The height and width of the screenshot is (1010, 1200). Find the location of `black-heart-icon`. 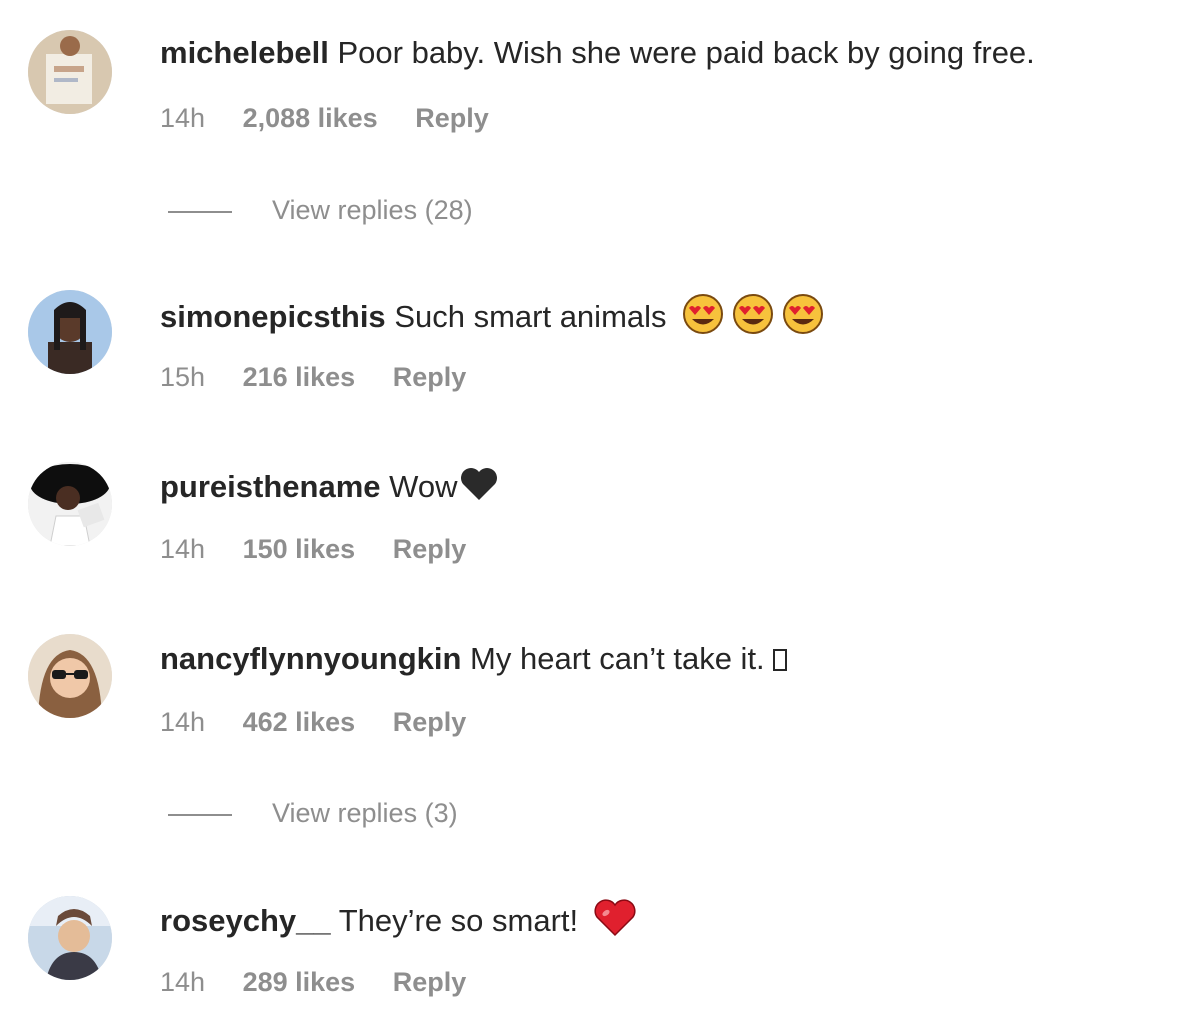

black-heart-icon is located at coordinates (479, 489).